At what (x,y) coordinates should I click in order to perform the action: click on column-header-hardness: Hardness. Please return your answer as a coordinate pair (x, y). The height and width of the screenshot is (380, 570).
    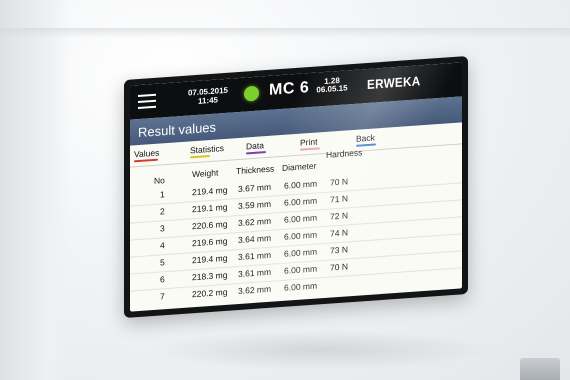
    Looking at the image, I should click on (344, 153).